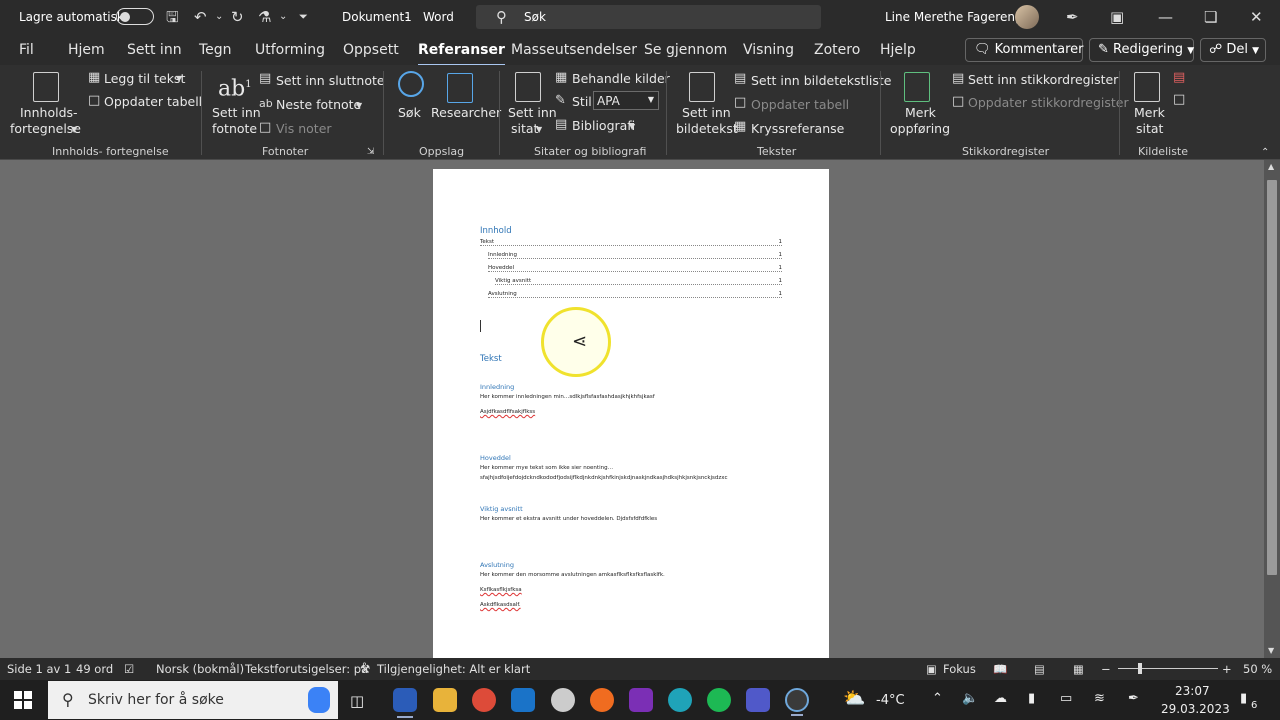 Image resolution: width=1280 pixels, height=720 pixels. I want to click on clock-time: 23:07, so click(1192, 691).